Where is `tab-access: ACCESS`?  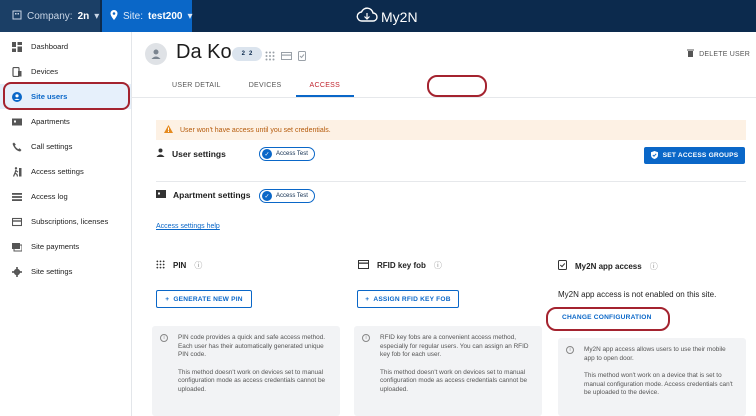
tab-access: ACCESS is located at coordinates (325, 87).